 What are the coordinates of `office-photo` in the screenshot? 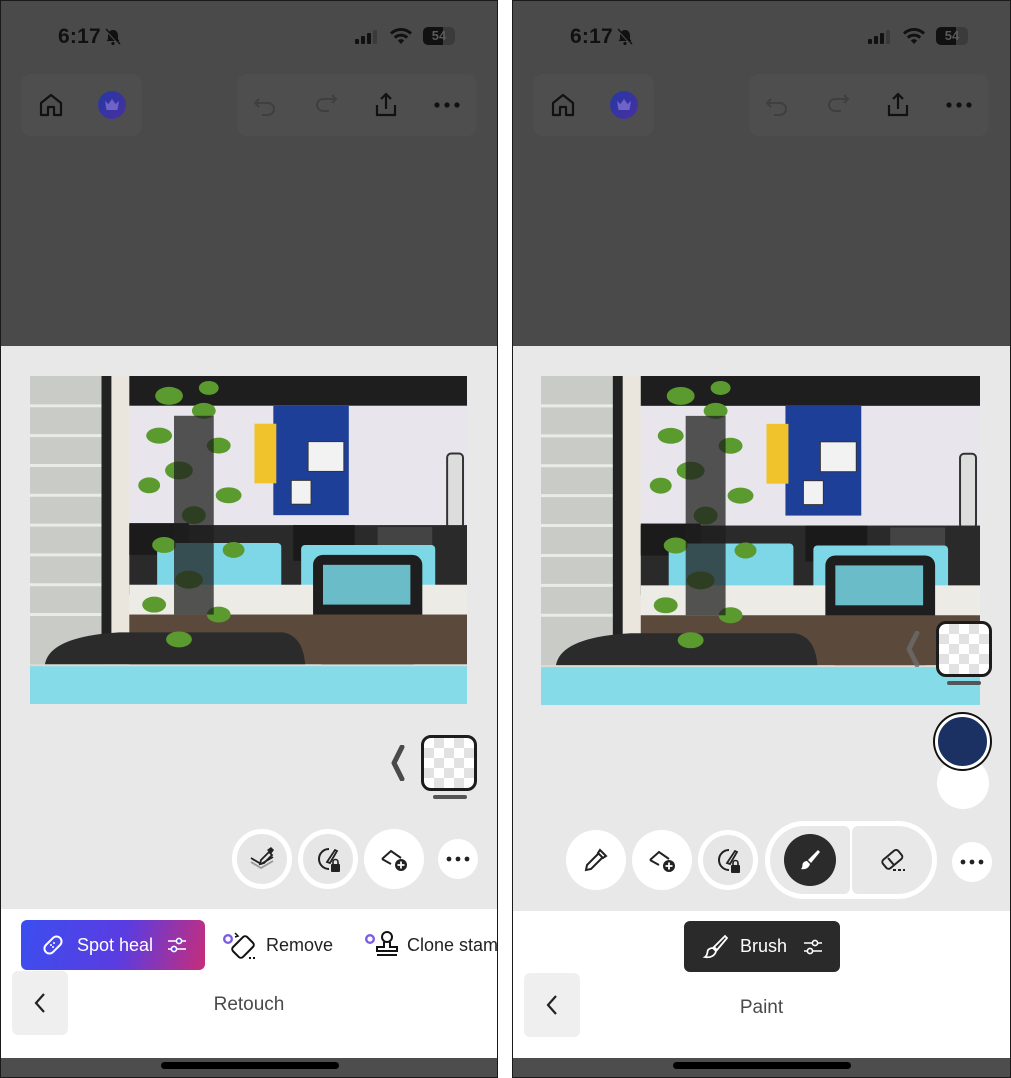 It's located at (248, 540).